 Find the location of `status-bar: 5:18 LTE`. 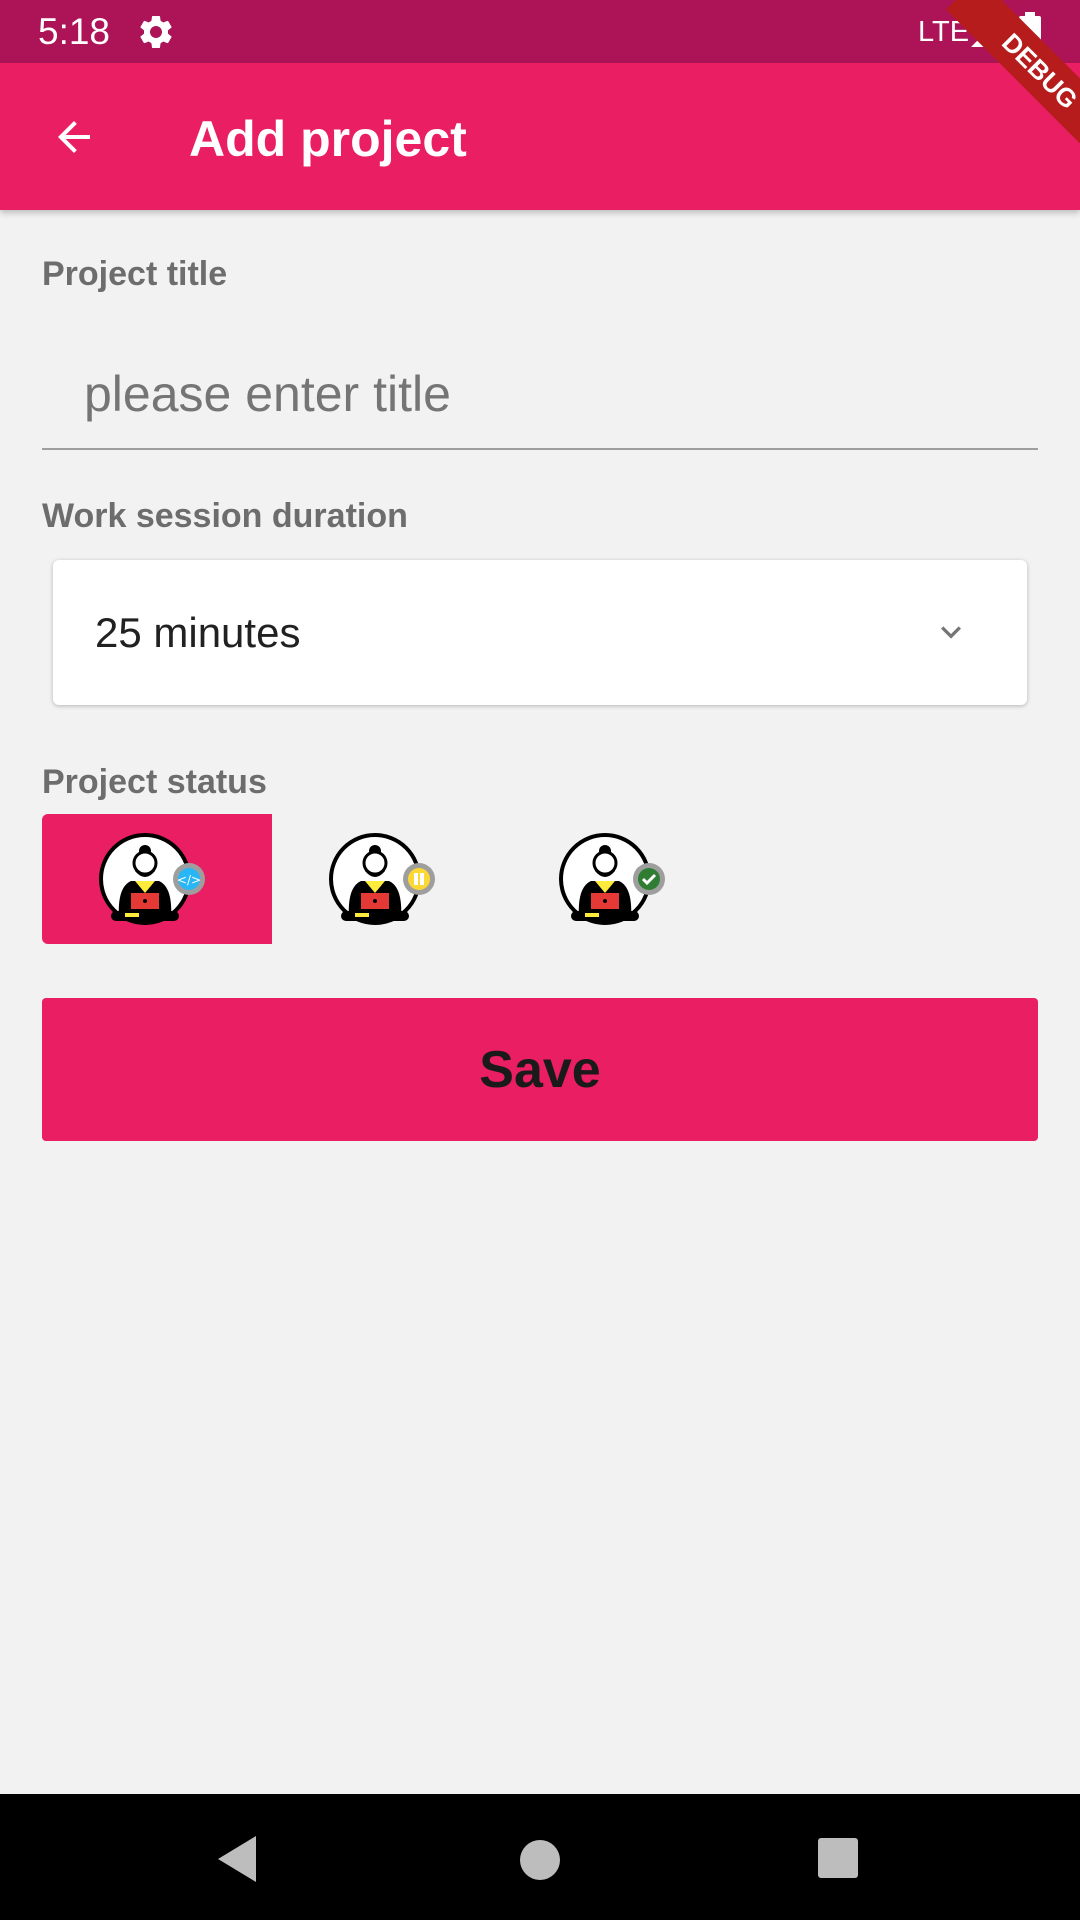

status-bar: 5:18 LTE is located at coordinates (540, 31).